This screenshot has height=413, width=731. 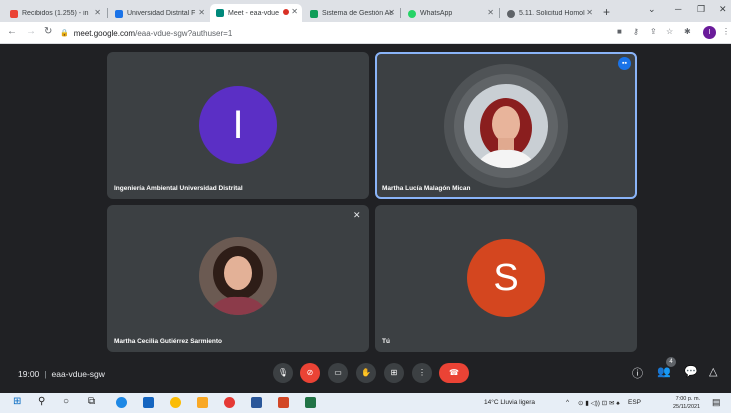 I want to click on microphone-button: 🎙, so click(x=283, y=373).